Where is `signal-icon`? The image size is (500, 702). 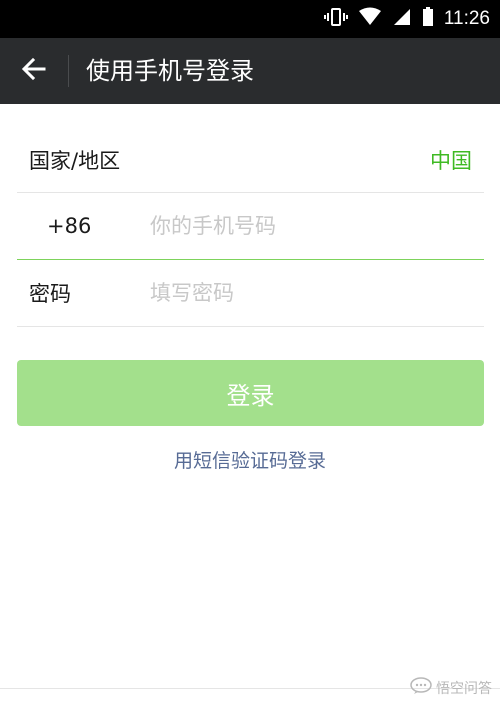 signal-icon is located at coordinates (402, 19).